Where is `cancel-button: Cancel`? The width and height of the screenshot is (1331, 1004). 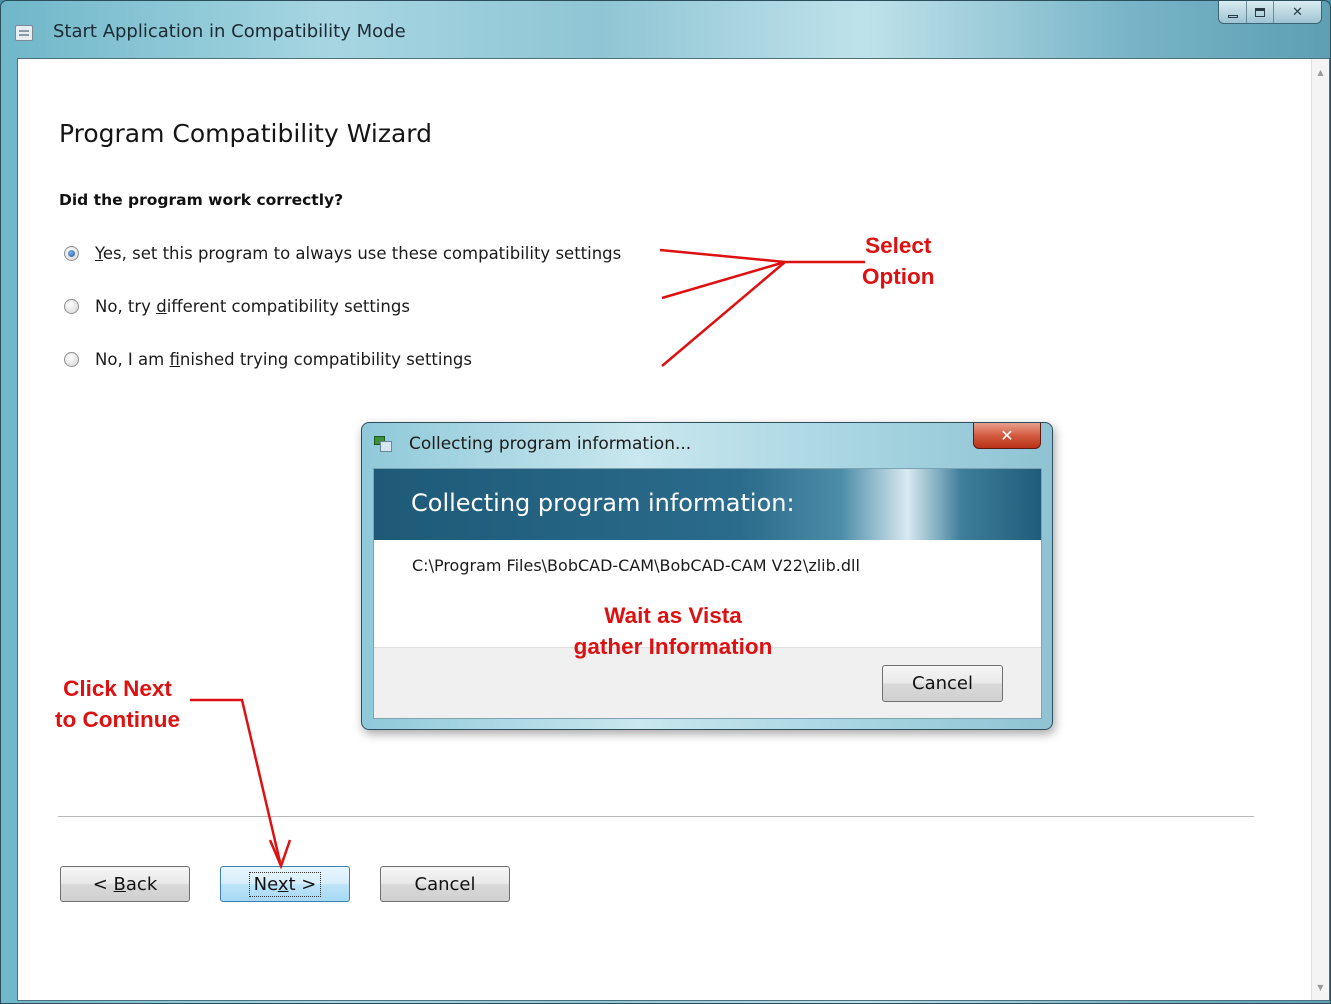
cancel-button: Cancel is located at coordinates (445, 884).